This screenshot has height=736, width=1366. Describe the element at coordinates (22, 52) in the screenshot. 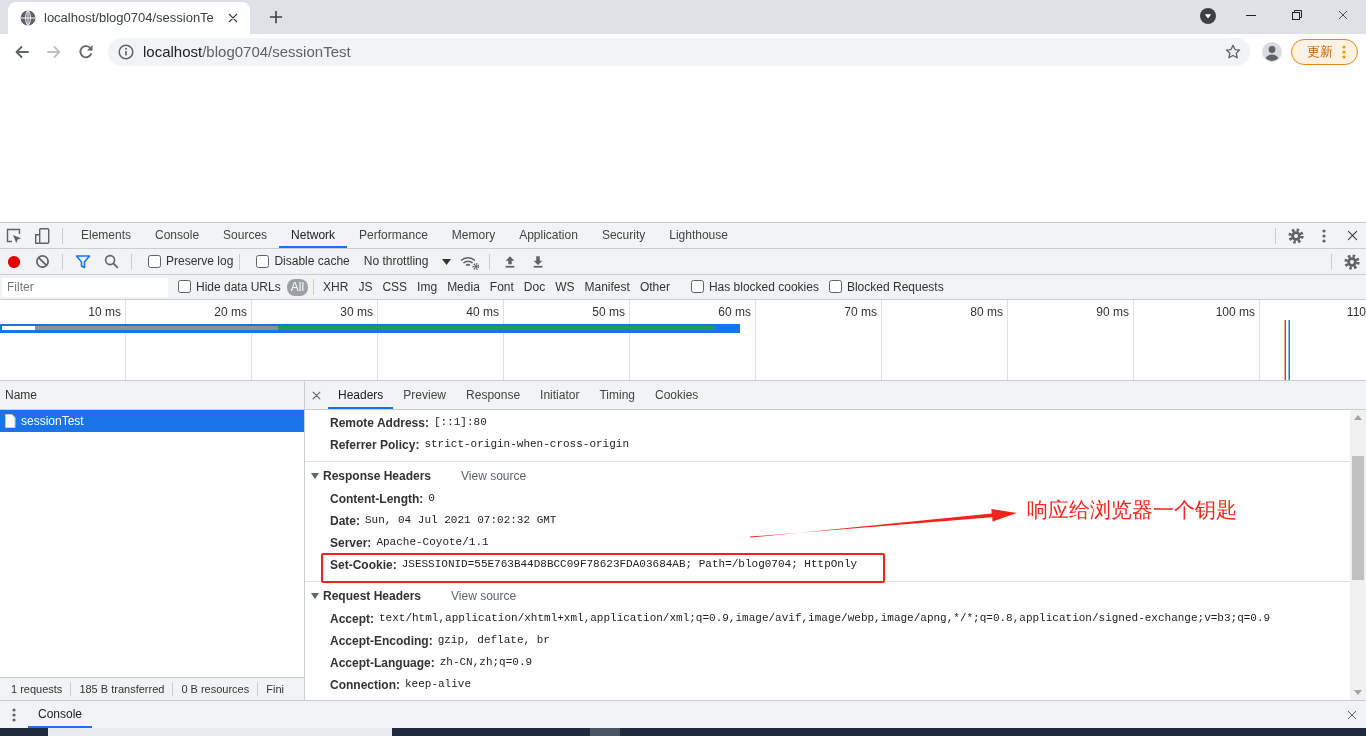

I see `back-arrow-icon` at that location.